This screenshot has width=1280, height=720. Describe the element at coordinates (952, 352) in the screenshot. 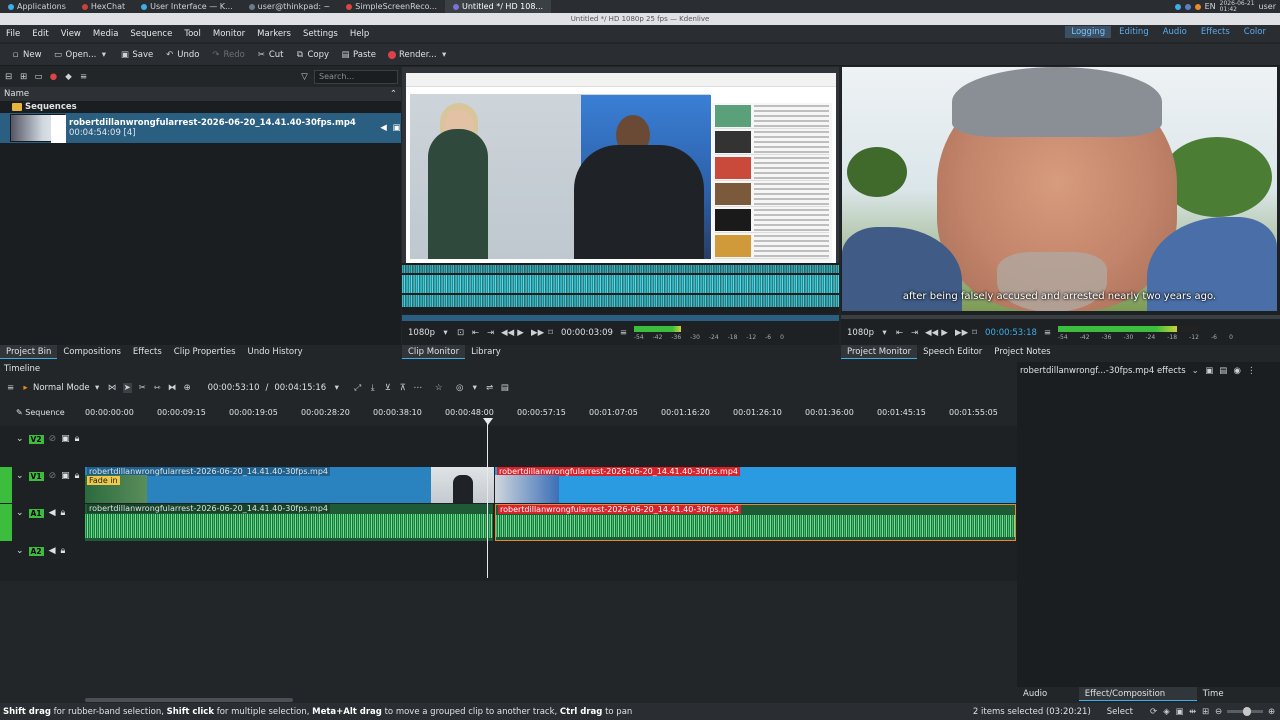

I see `tab-speech-editor: Speech Editor` at that location.